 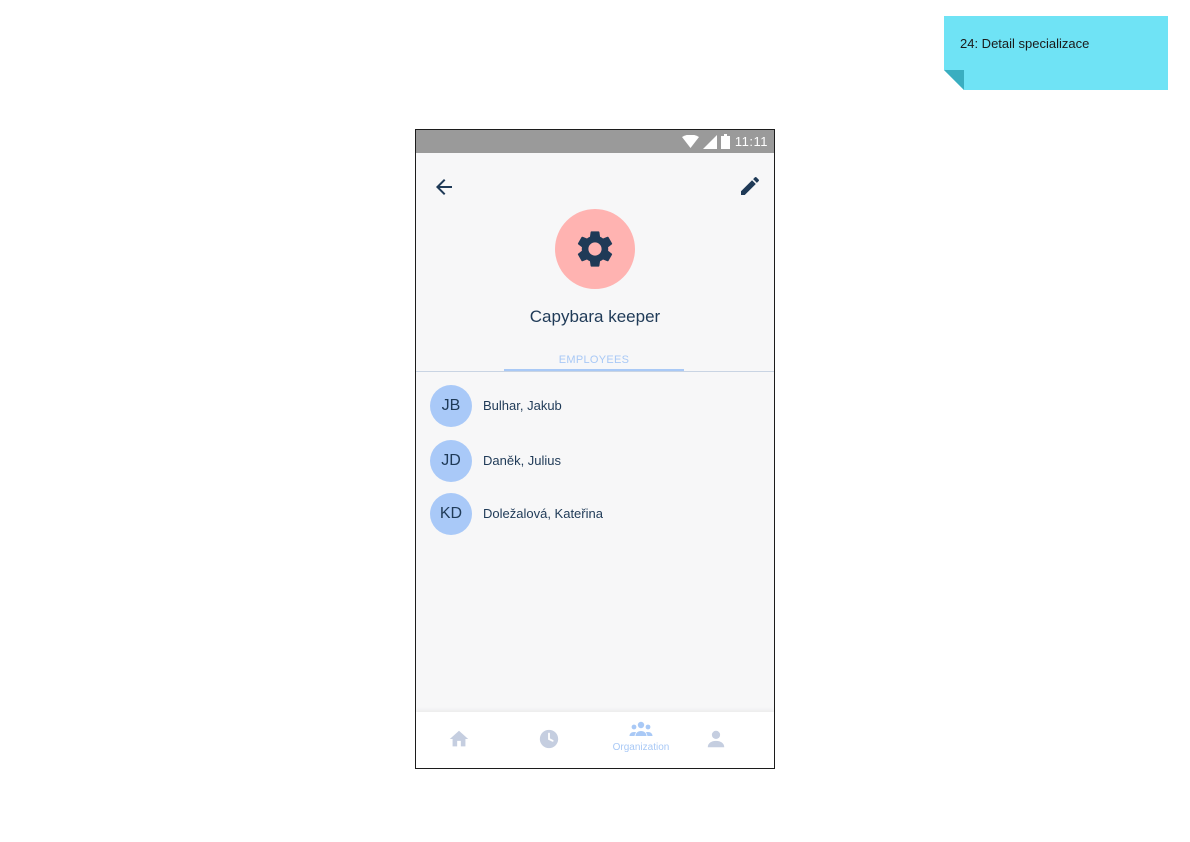 I want to click on sticky-note: 24: Detail specializace, so click(x=1056, y=53).